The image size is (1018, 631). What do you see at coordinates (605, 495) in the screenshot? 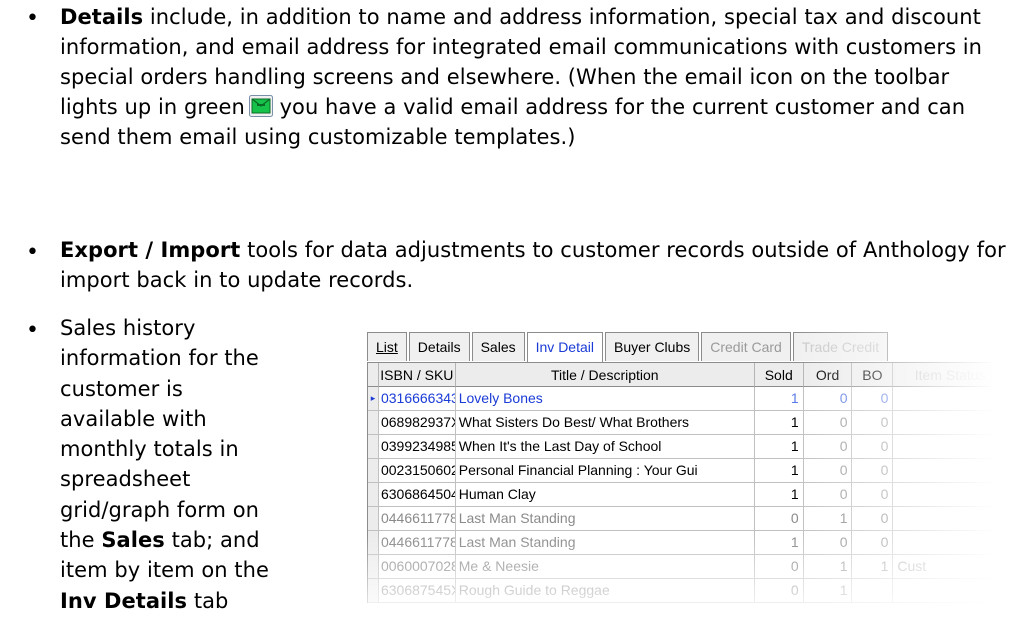
I see `cell-title: Human Clay` at bounding box center [605, 495].